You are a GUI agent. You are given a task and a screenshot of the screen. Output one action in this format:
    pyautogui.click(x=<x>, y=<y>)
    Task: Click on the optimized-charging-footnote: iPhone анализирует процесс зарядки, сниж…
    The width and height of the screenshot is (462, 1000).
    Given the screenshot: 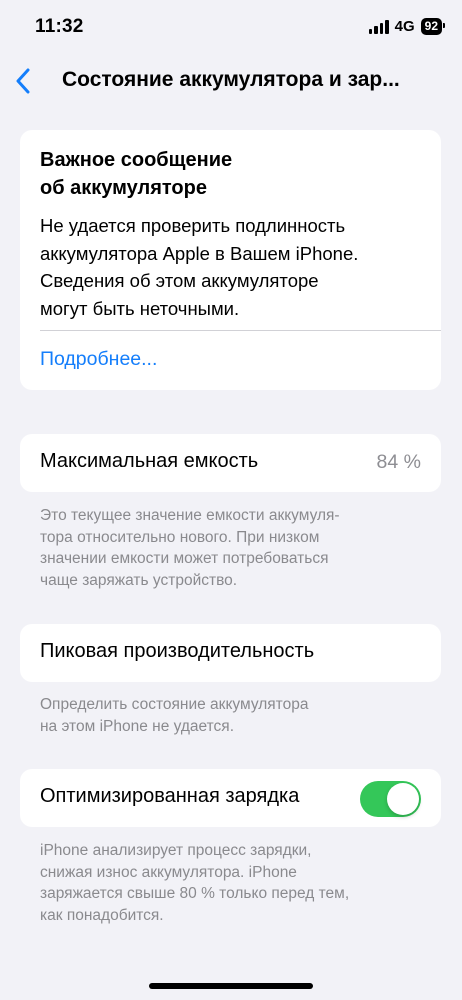 What is the action you would take?
    pyautogui.click(x=195, y=883)
    